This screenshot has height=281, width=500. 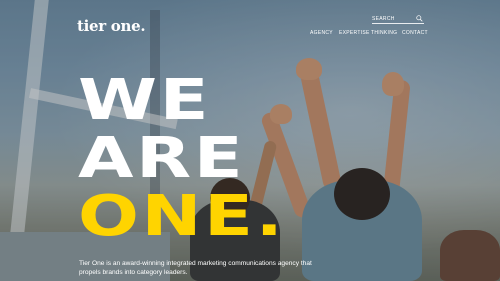 I want to click on nav-item-agency: AGENCY, so click(x=324, y=33).